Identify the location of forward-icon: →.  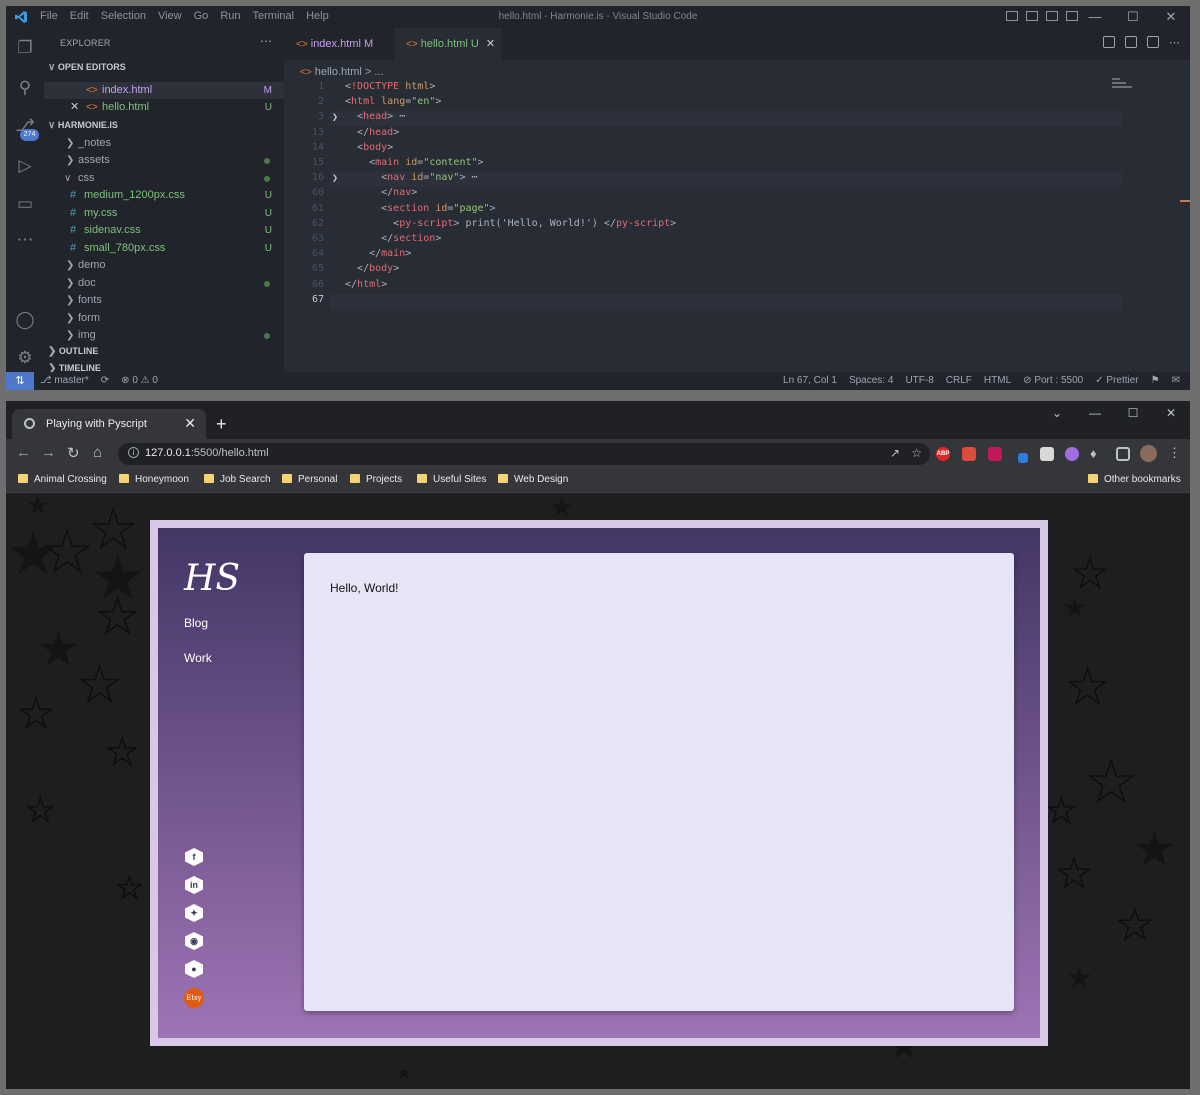
(48, 452).